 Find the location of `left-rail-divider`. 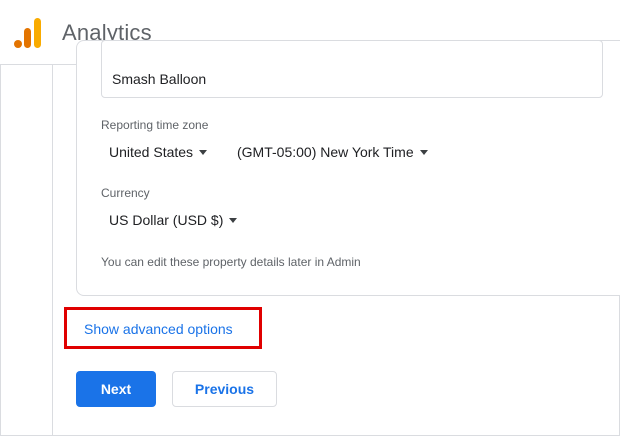

left-rail-divider is located at coordinates (52, 250).